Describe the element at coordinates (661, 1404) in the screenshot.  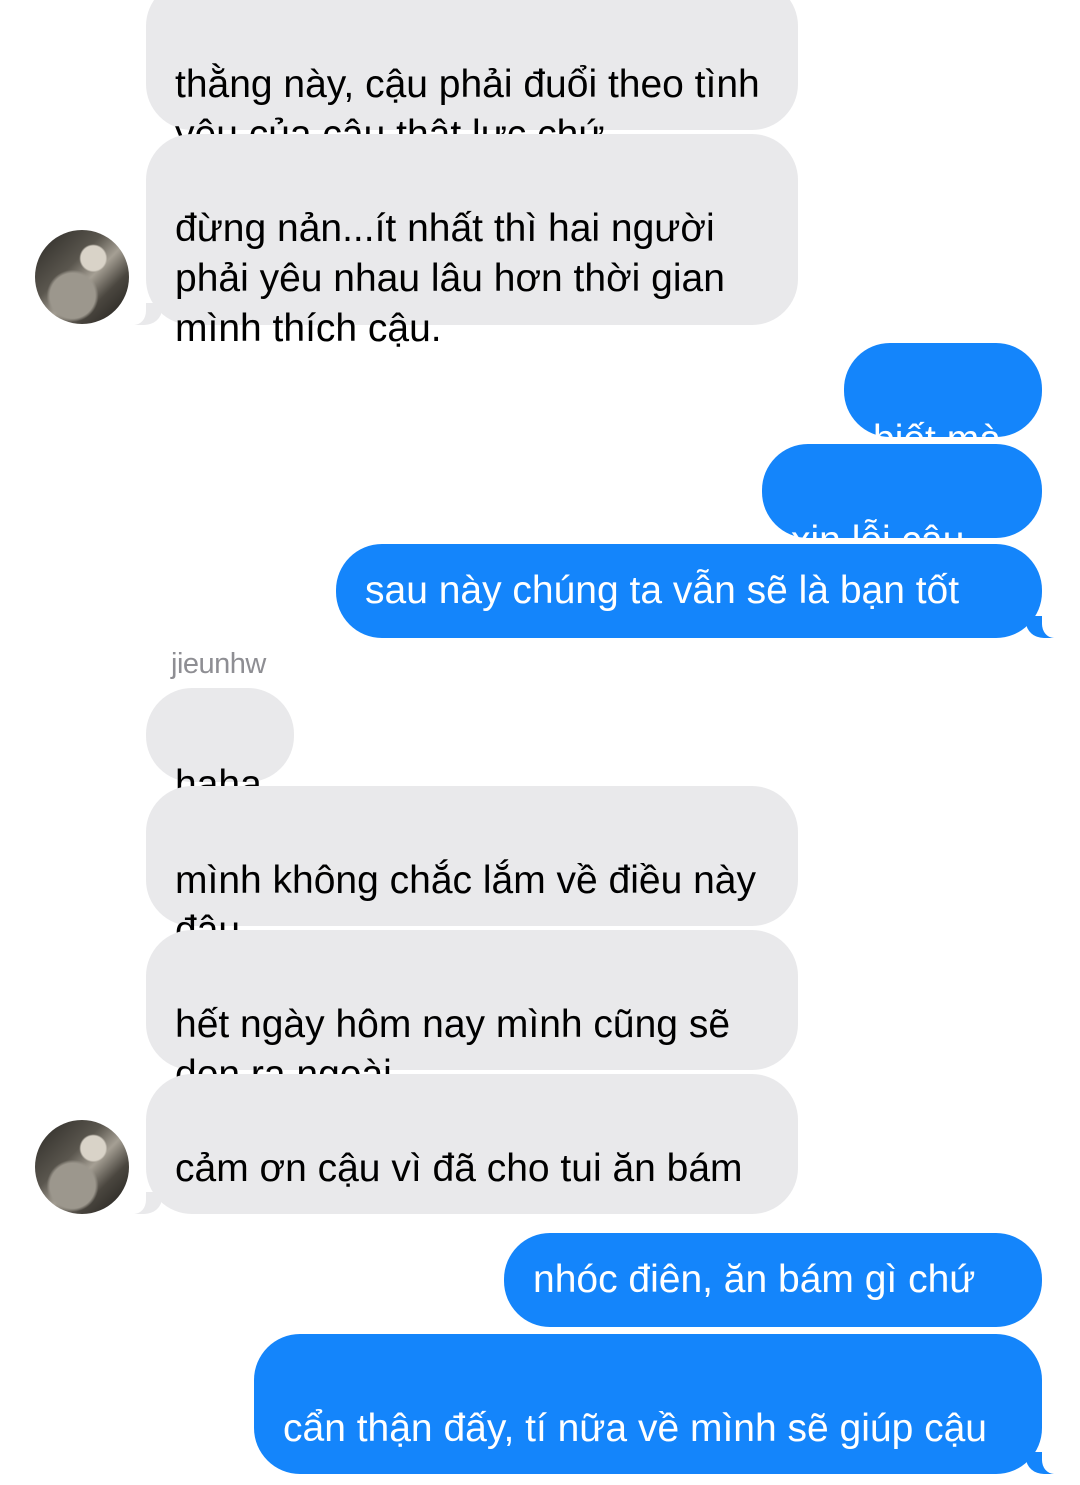
I see `outgoing-message: cẩn thận đấy, tí nữa về mình sẽ giúp cậu` at that location.